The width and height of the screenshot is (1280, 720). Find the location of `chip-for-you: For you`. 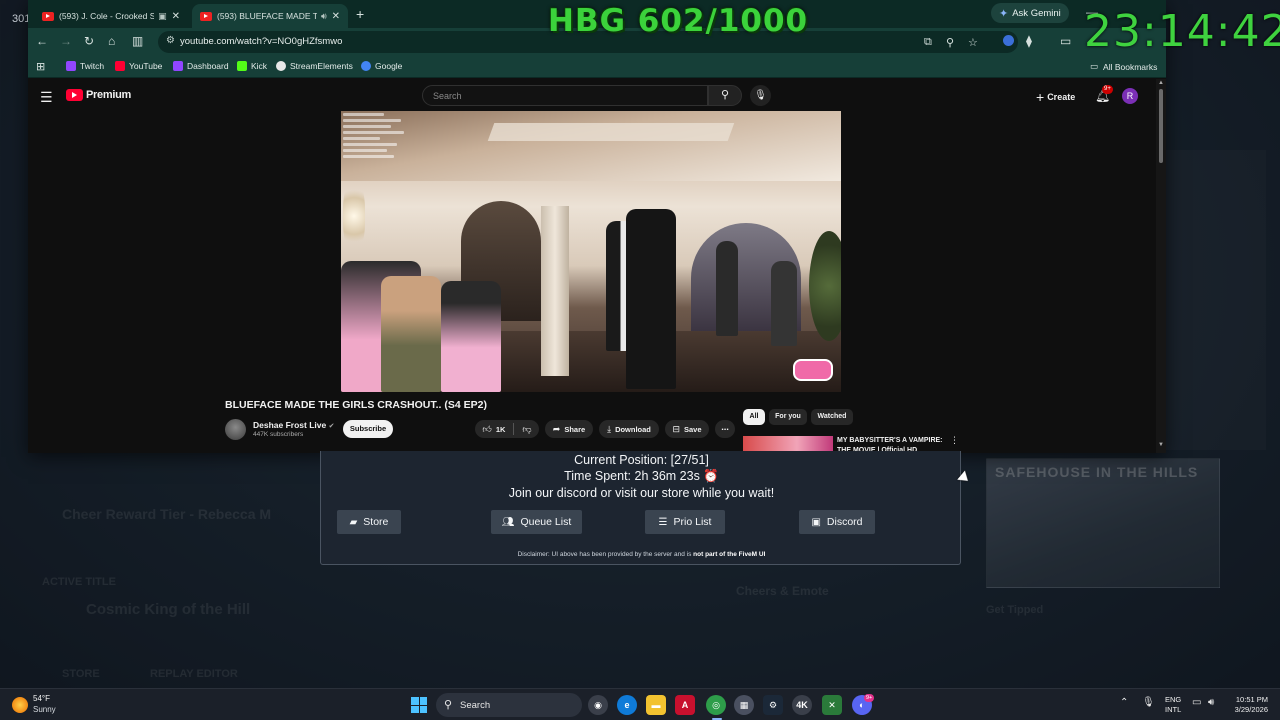

chip-for-you: For you is located at coordinates (788, 417).